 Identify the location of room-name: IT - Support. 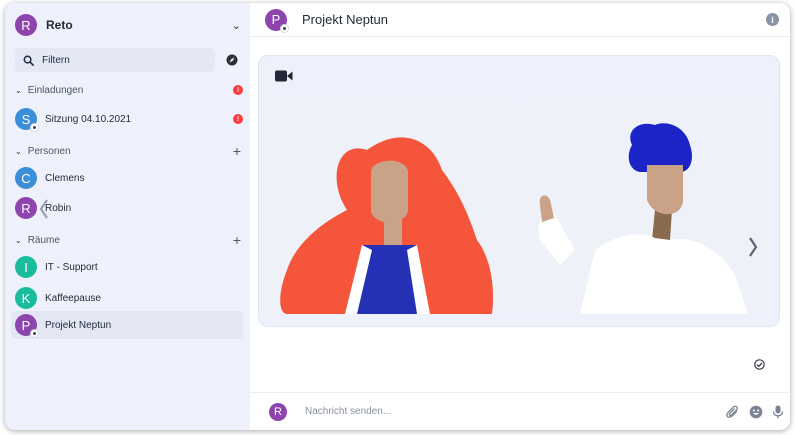
(71, 267).